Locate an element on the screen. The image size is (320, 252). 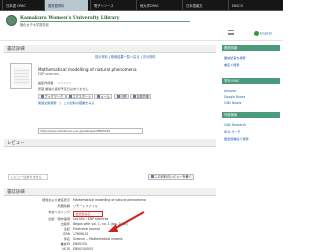
language-switch: English is located at coordinates (263, 33).